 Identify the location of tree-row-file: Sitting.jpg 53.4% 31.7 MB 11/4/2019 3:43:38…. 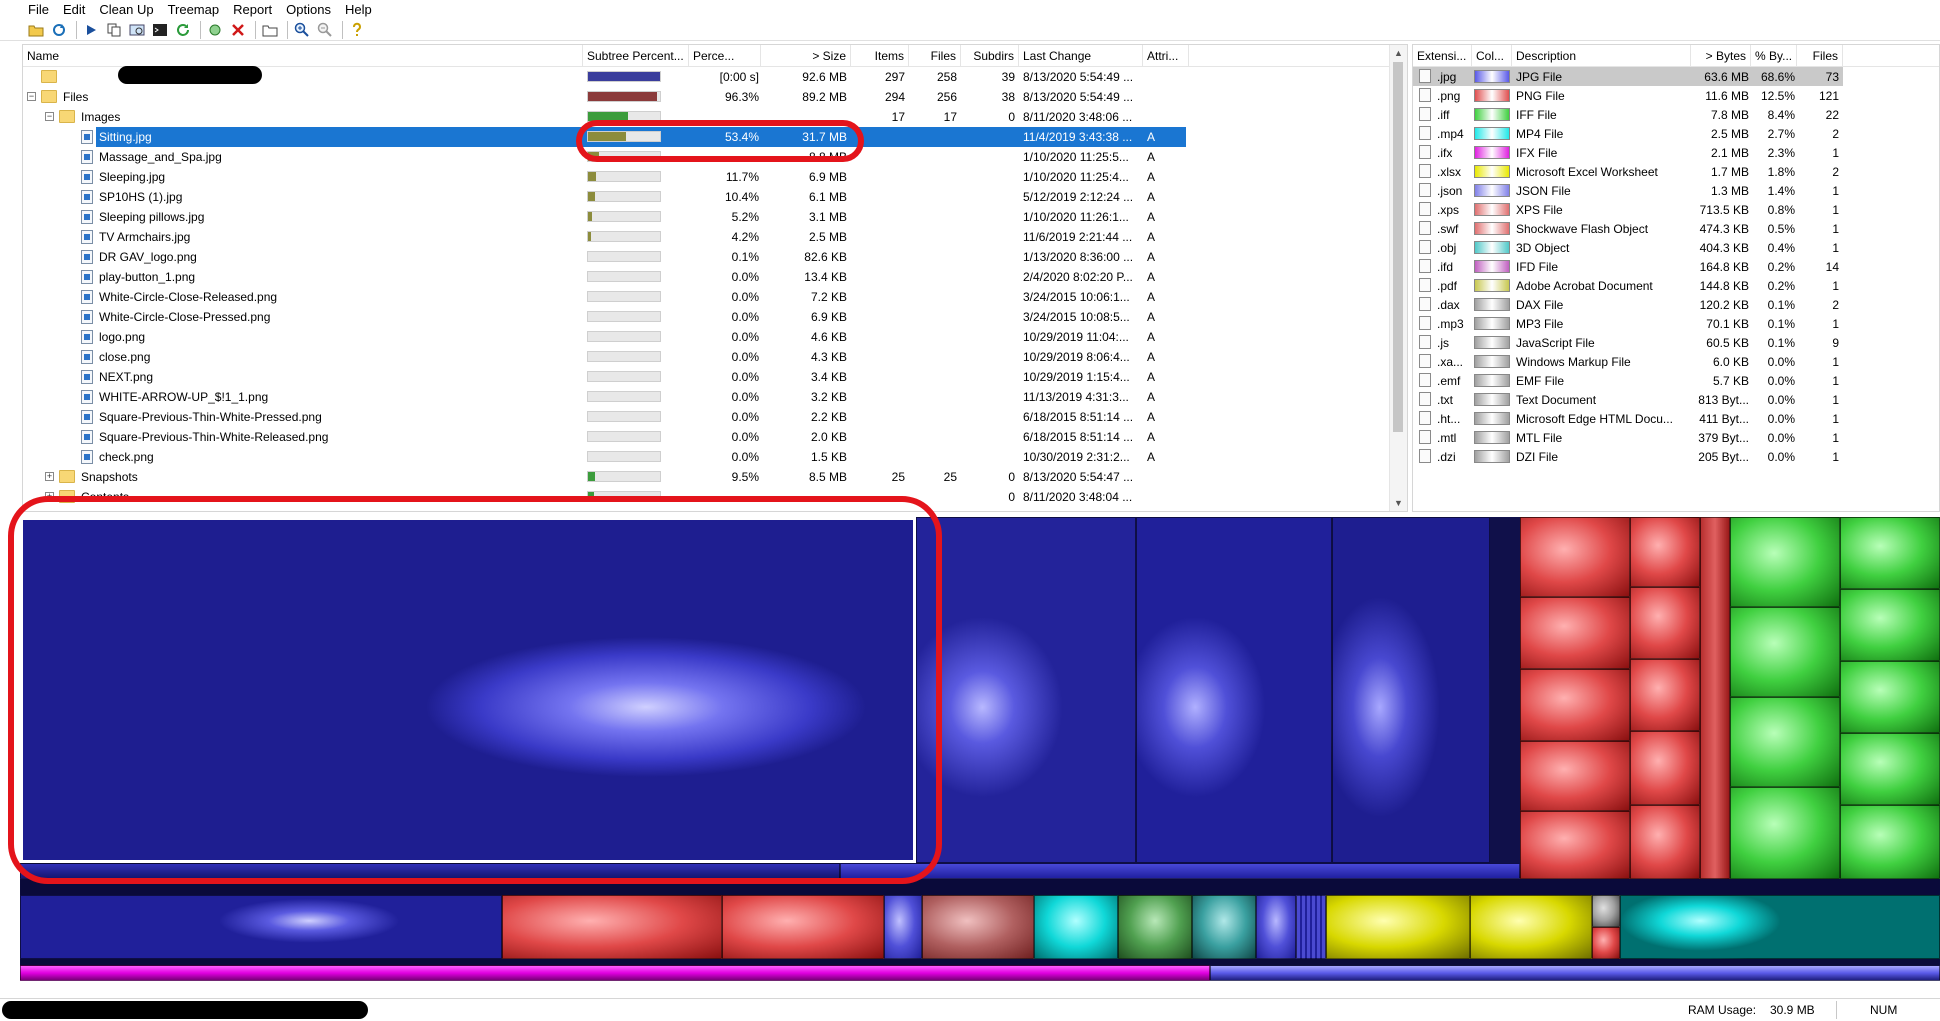
(706, 137).